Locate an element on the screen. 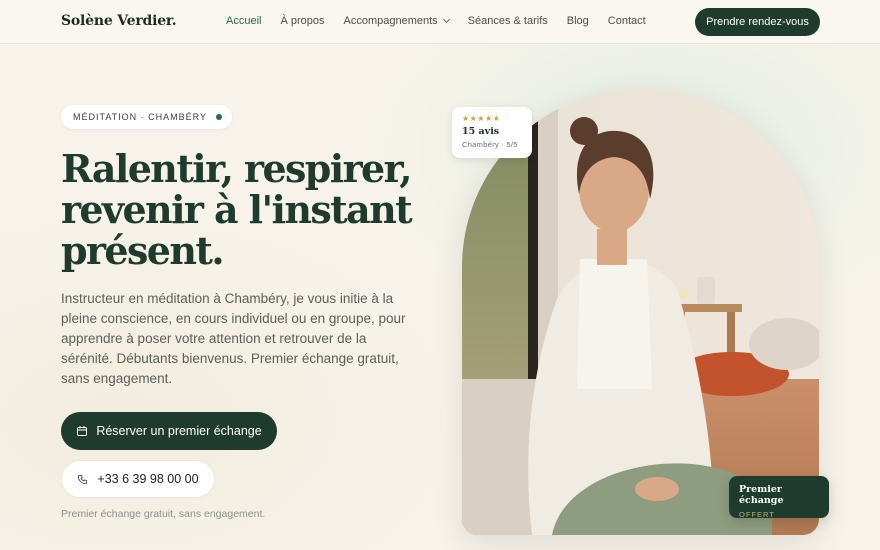 The height and width of the screenshot is (550, 880). nav-link-contact: Contact is located at coordinates (627, 21).